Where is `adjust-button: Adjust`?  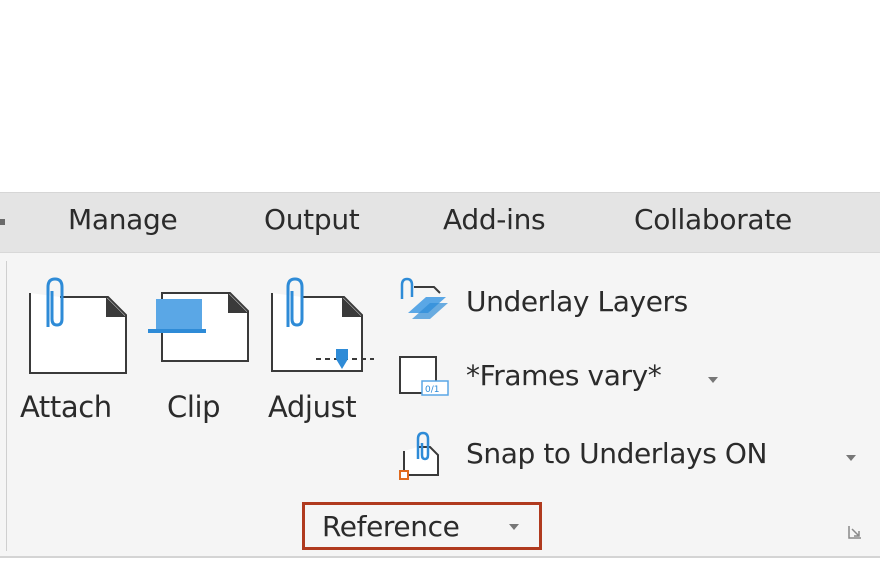 adjust-button: Adjust is located at coordinates (322, 353).